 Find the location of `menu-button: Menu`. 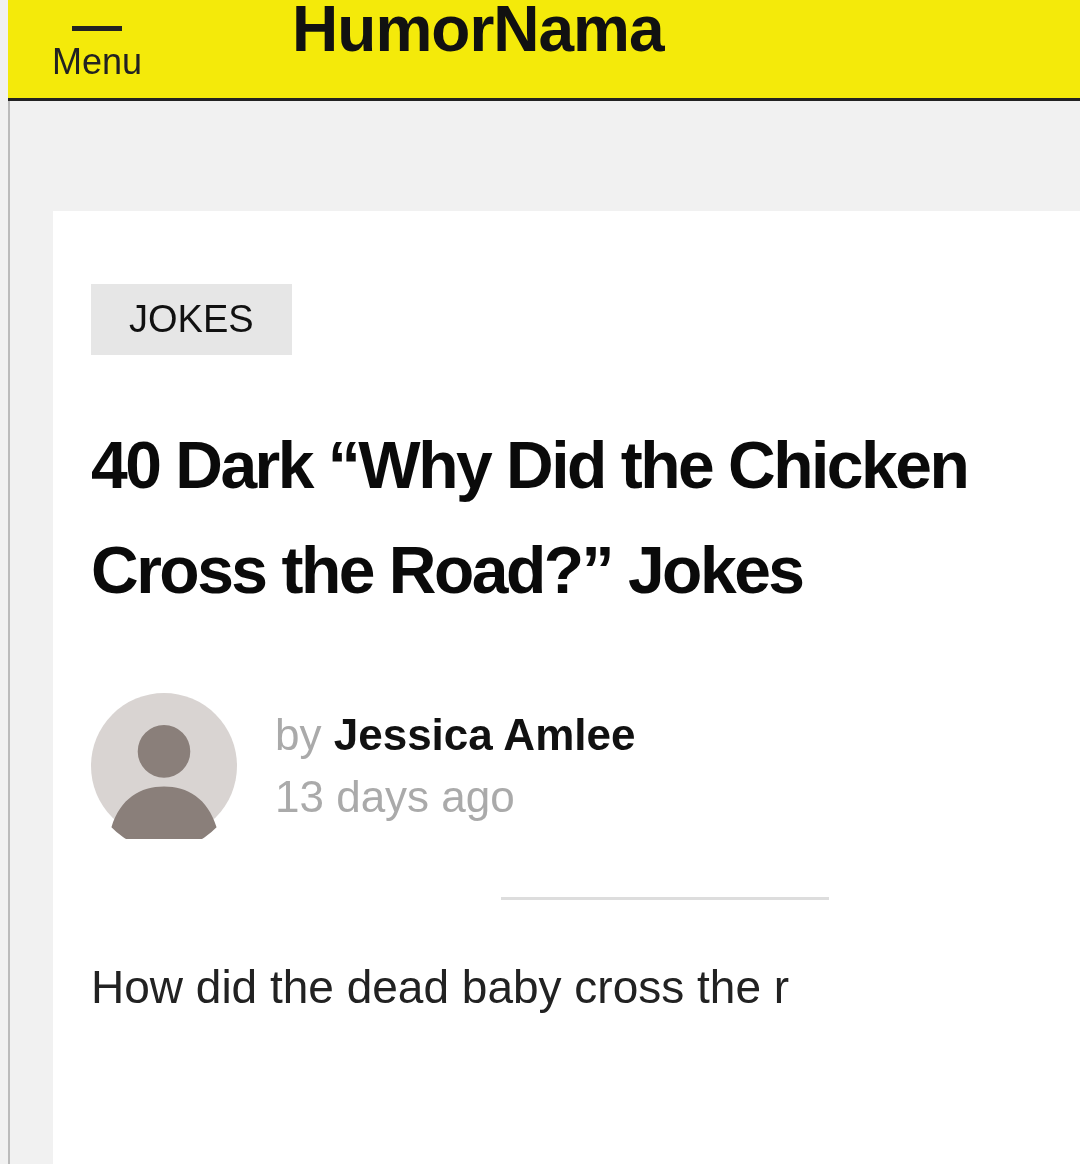

menu-button: Menu is located at coordinates (97, 54).